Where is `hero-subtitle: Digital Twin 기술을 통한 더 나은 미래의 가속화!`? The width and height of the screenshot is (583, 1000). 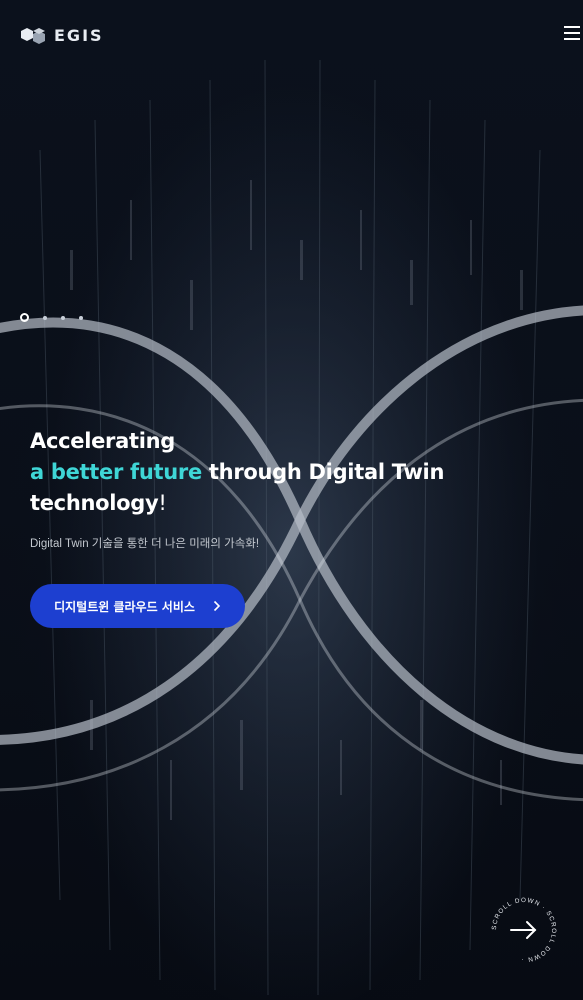
hero-subtitle: Digital Twin 기술을 통한 더 나은 미래의 가속화! is located at coordinates (145, 544).